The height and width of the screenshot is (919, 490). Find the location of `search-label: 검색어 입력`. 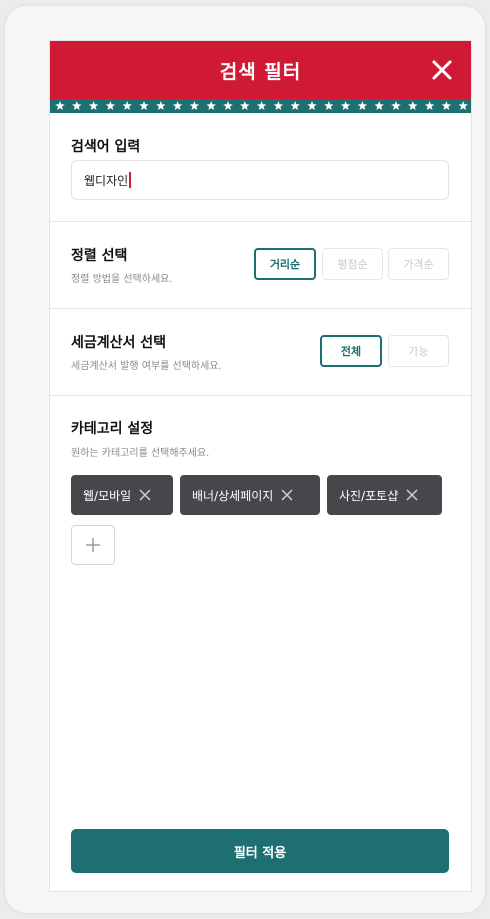

search-label: 검색어 입력 is located at coordinates (106, 147).